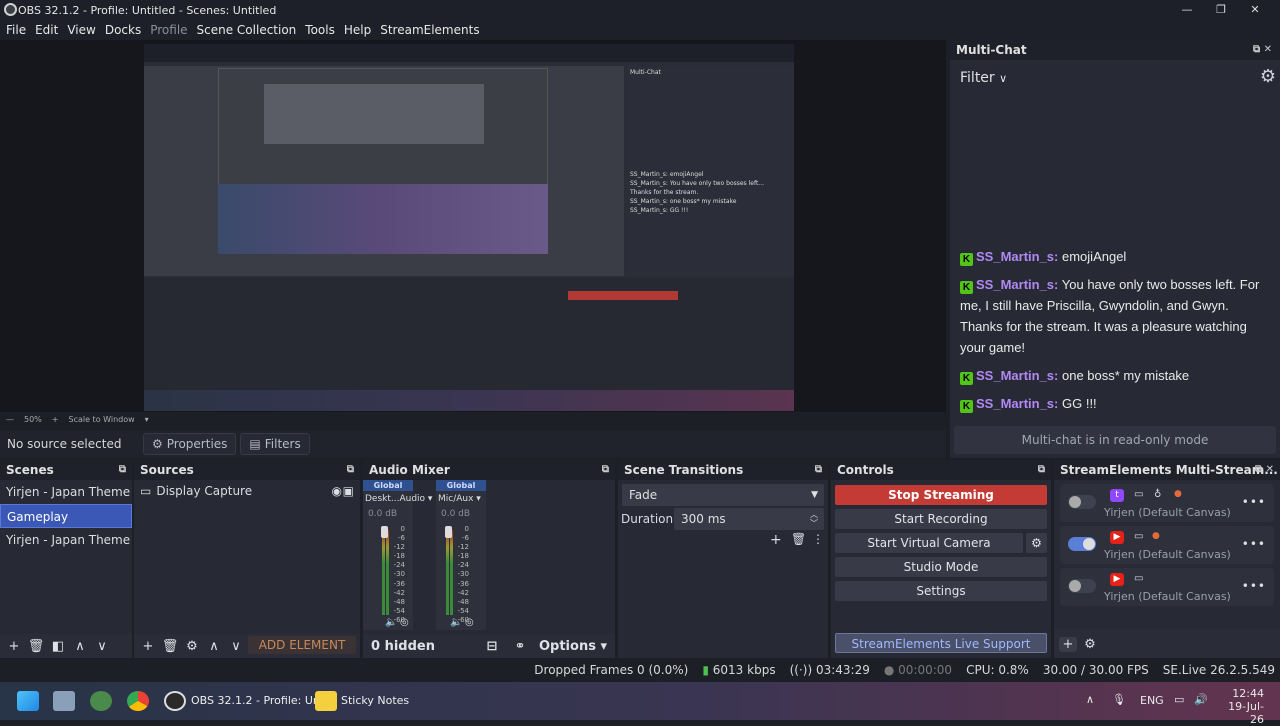 This screenshot has height=726, width=1280. Describe the element at coordinates (1187, 10) in the screenshot. I see `minimize-icon: —` at that location.